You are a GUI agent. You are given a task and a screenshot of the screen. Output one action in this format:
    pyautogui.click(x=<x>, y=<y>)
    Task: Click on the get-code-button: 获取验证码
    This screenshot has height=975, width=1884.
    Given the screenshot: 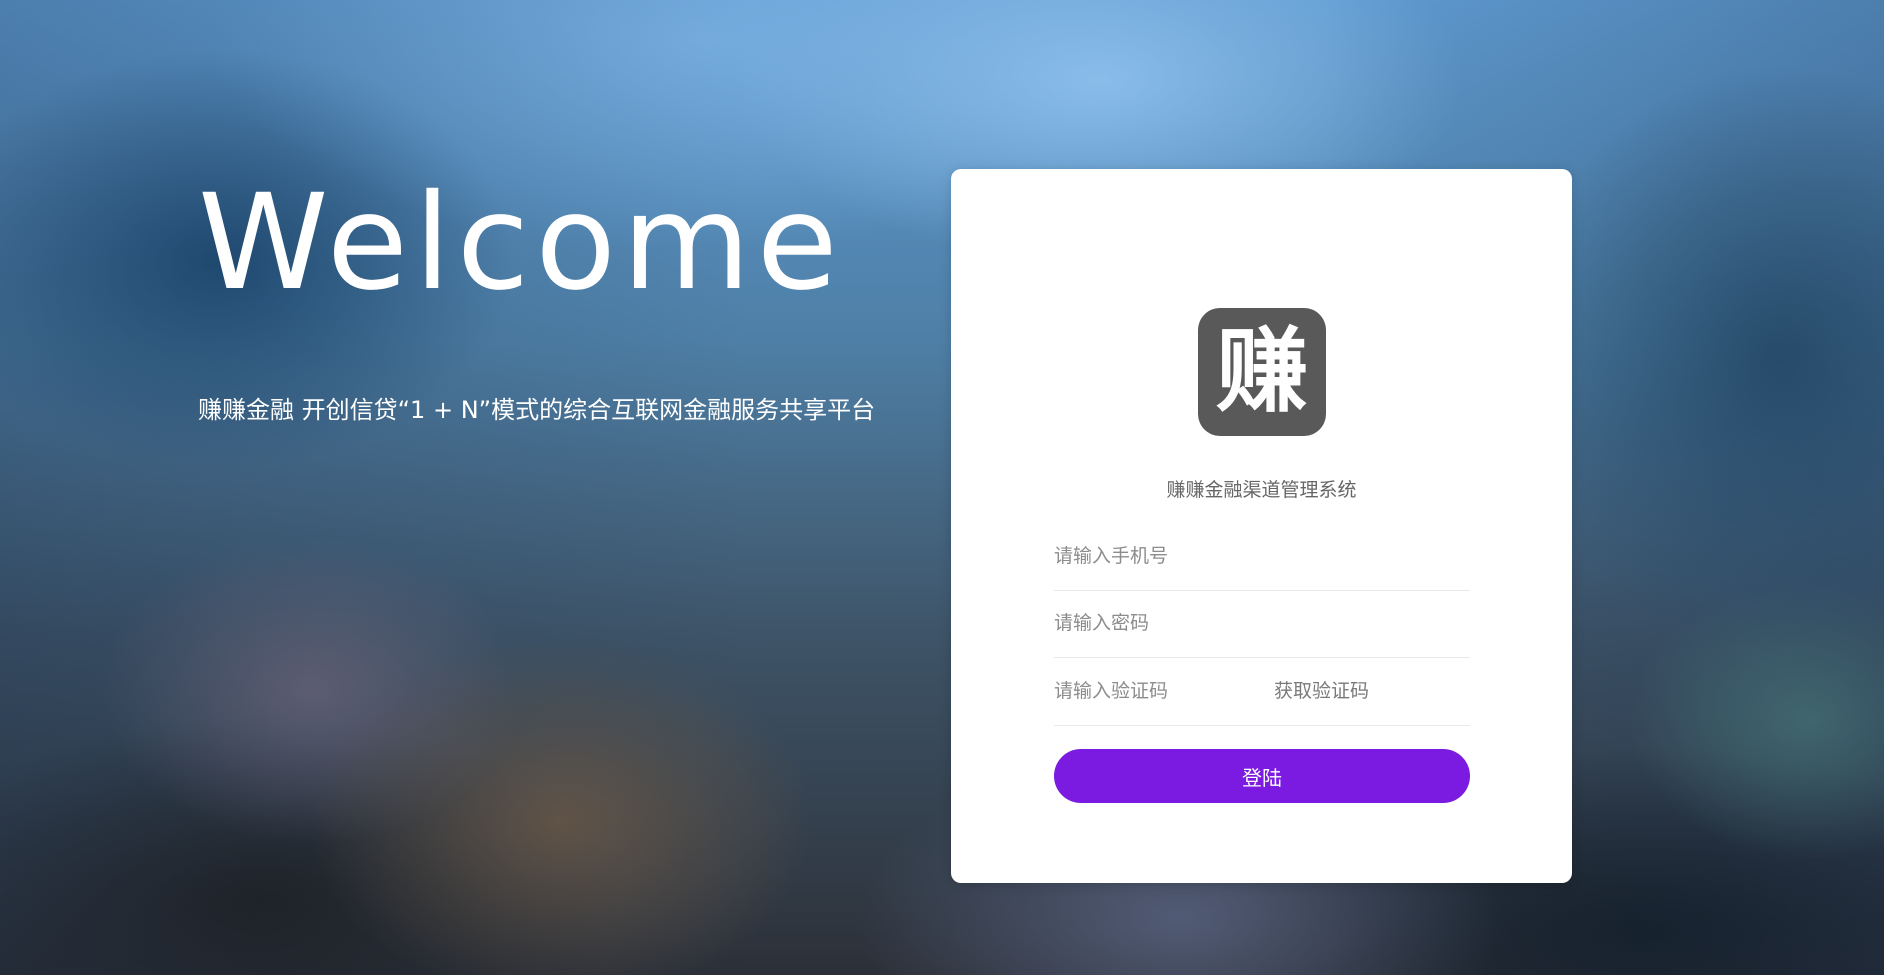 What is the action you would take?
    pyautogui.click(x=1321, y=691)
    